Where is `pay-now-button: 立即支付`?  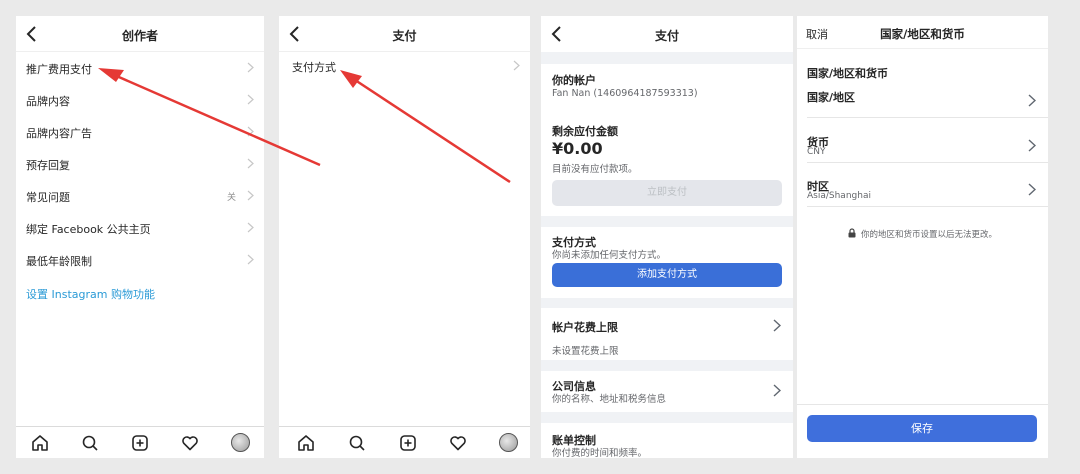 pay-now-button: 立即支付 is located at coordinates (667, 193).